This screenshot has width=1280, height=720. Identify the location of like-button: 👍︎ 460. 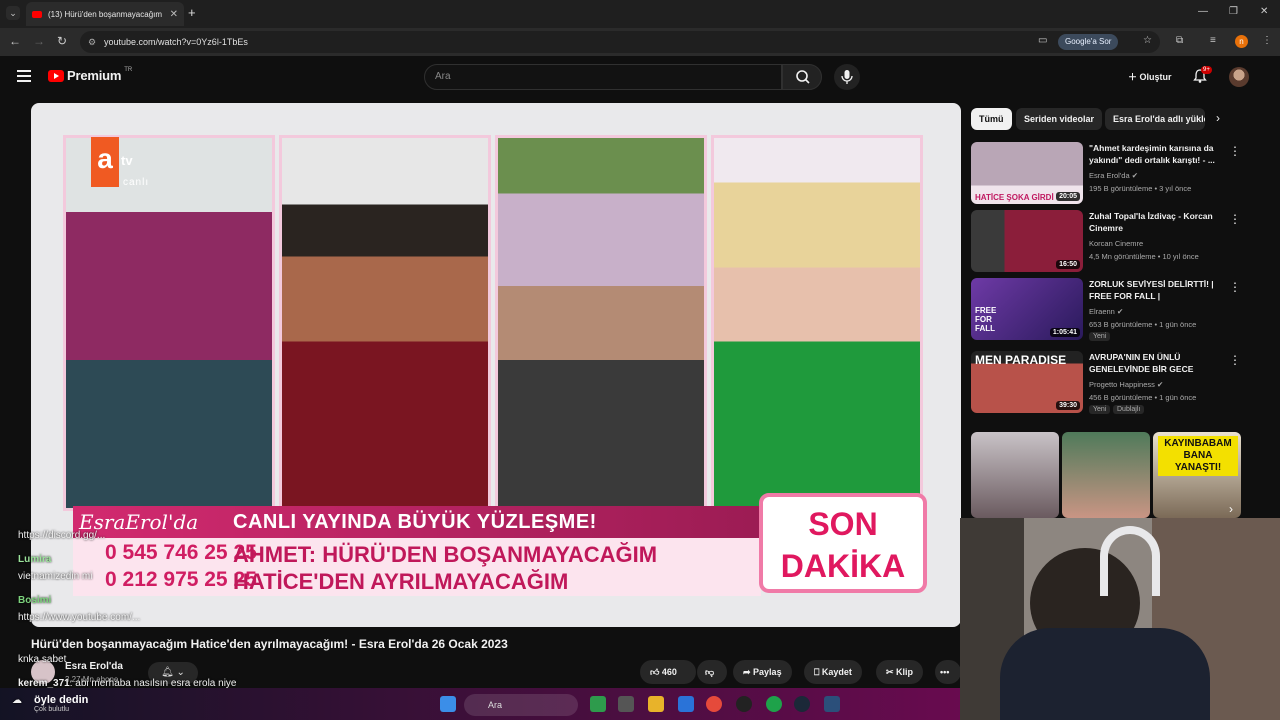
(668, 672).